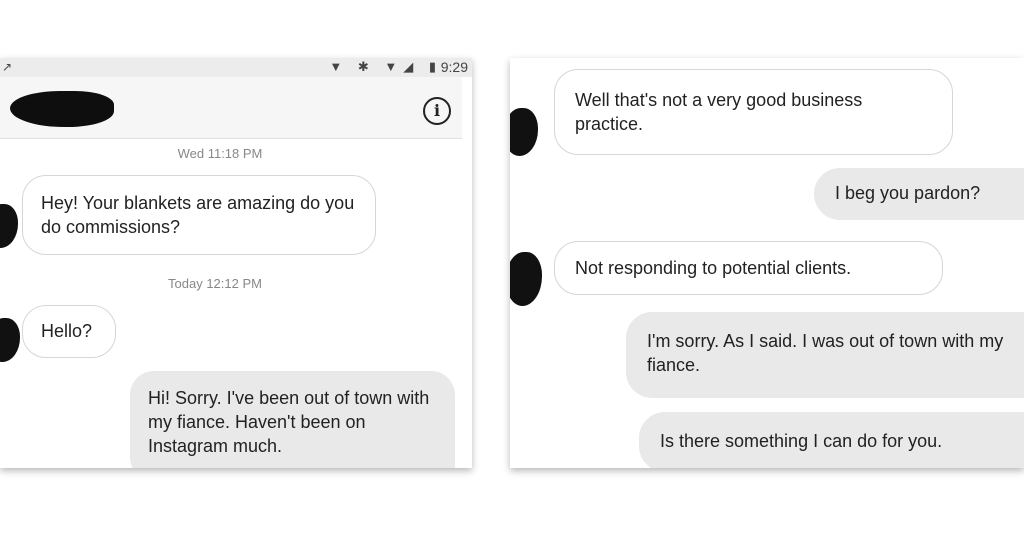 The width and height of the screenshot is (1024, 537). Describe the element at coordinates (919, 194) in the screenshot. I see `outgoing-message-bubble: I beg you pardon?` at that location.